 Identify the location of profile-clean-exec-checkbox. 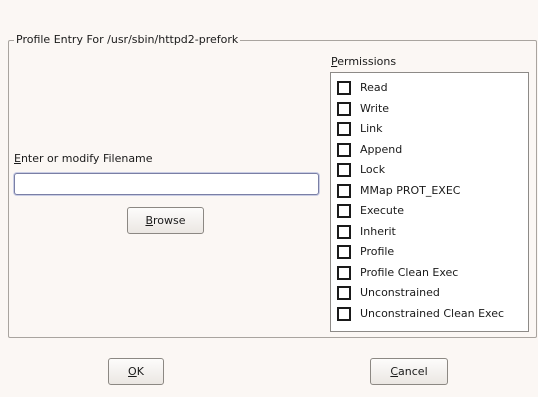
(344, 272).